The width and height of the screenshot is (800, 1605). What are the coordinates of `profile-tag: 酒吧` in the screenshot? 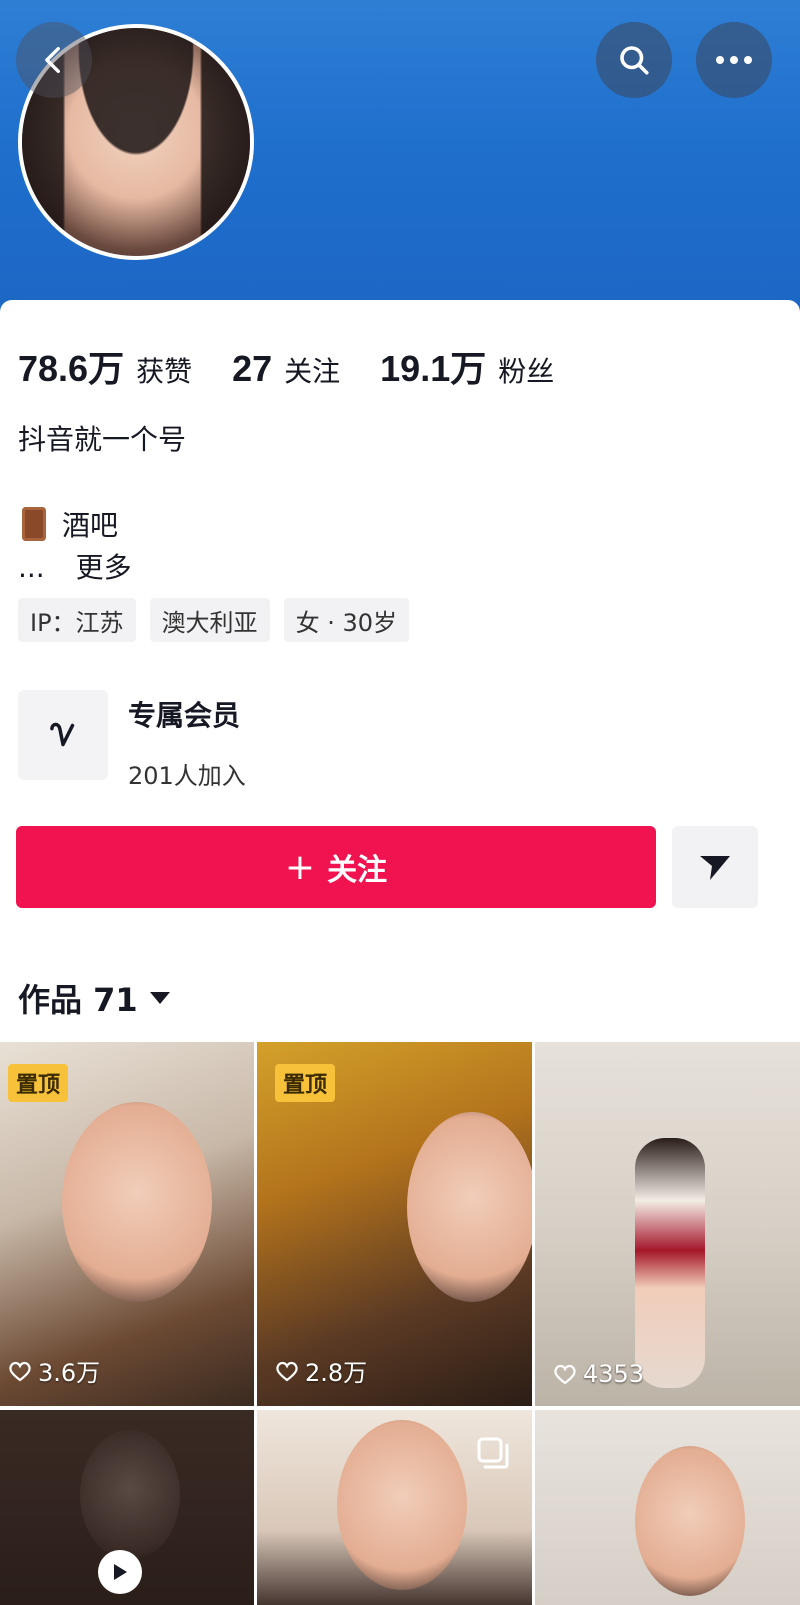 It's located at (68, 524).